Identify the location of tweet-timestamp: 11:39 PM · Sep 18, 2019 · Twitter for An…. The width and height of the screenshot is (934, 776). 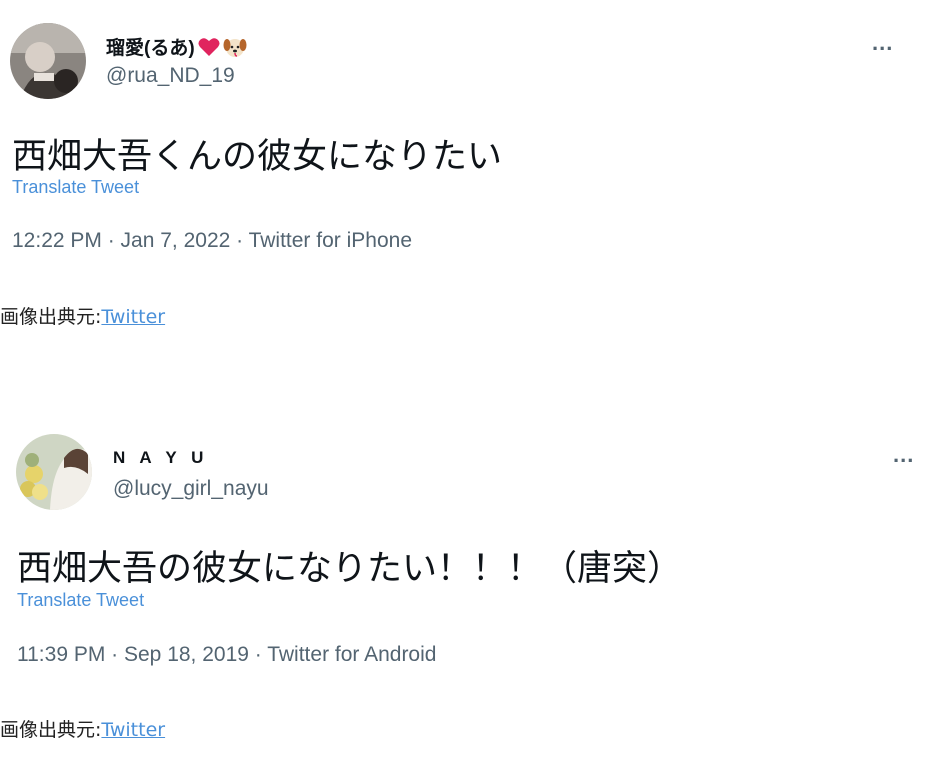
(226, 655).